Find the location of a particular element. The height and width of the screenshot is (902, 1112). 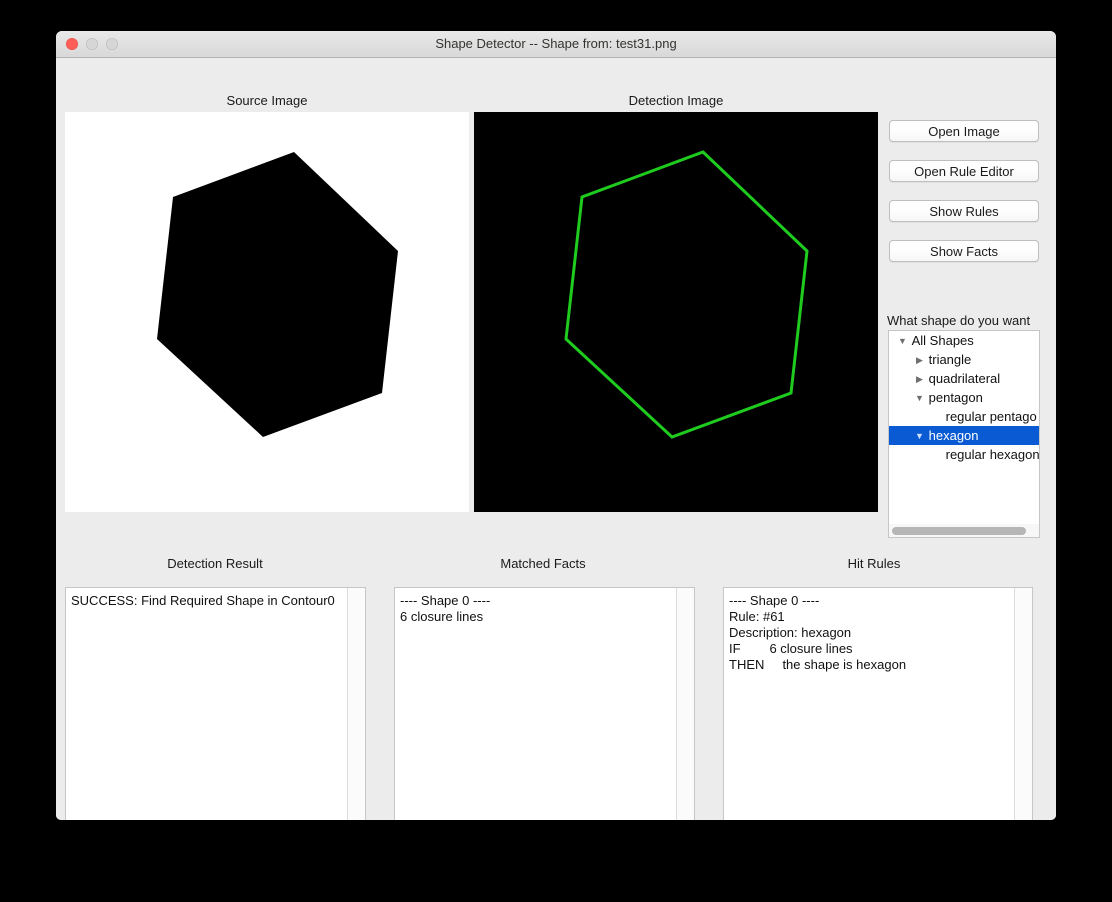

tree-item-pentagon: ▼ pentagon is located at coordinates (964, 397).